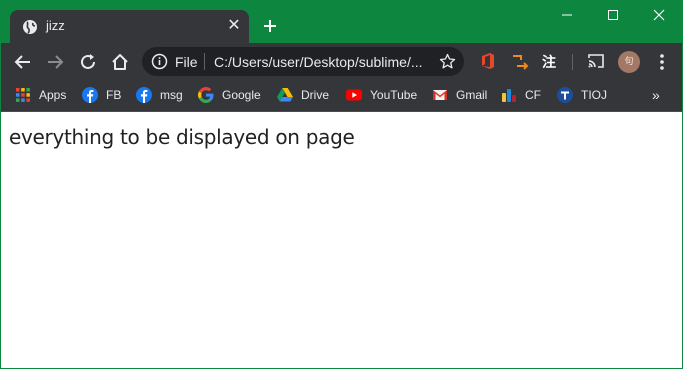  What do you see at coordinates (101, 95) in the screenshot?
I see `bookmark-fb: FB` at bounding box center [101, 95].